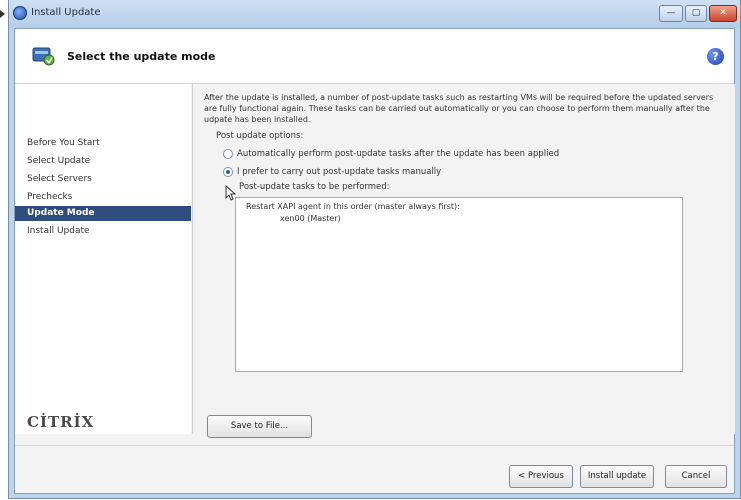 The width and height of the screenshot is (741, 500). Describe the element at coordinates (723, 13) in the screenshot. I see `close-button: ✕` at that location.